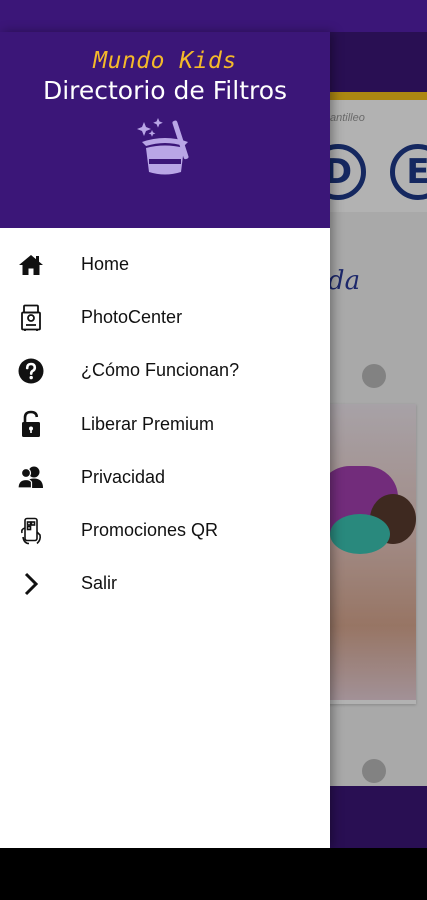  Describe the element at coordinates (163, 146) in the screenshot. I see `magic-hat-icon` at that location.